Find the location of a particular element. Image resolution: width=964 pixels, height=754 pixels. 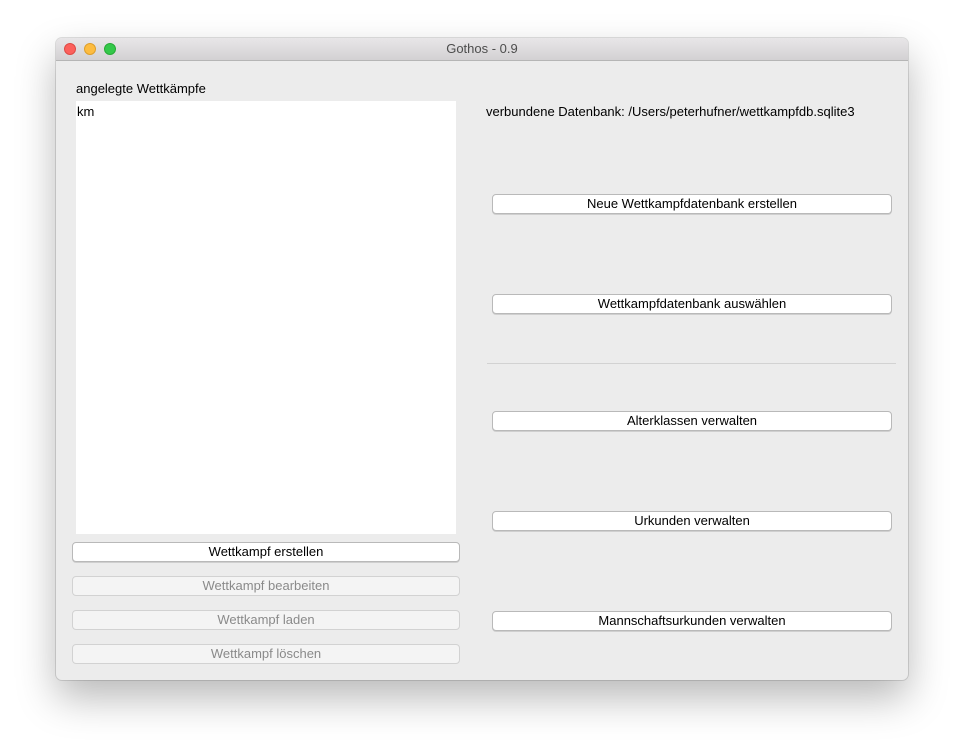

window-title: Gothos - 0.9 is located at coordinates (482, 48).